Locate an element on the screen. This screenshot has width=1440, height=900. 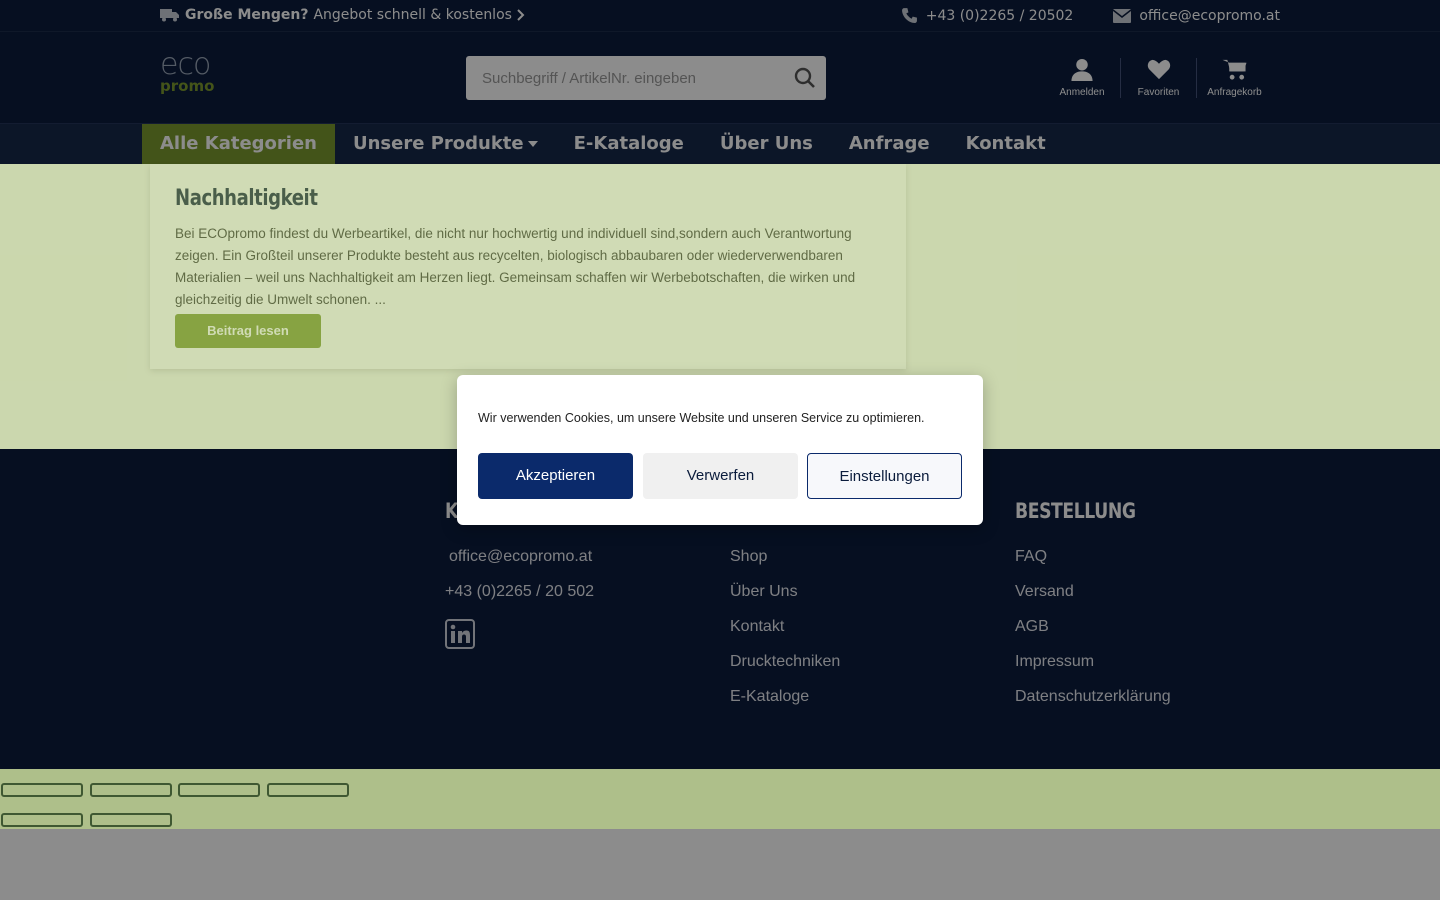
site-logo: eco promo is located at coordinates (192, 72).